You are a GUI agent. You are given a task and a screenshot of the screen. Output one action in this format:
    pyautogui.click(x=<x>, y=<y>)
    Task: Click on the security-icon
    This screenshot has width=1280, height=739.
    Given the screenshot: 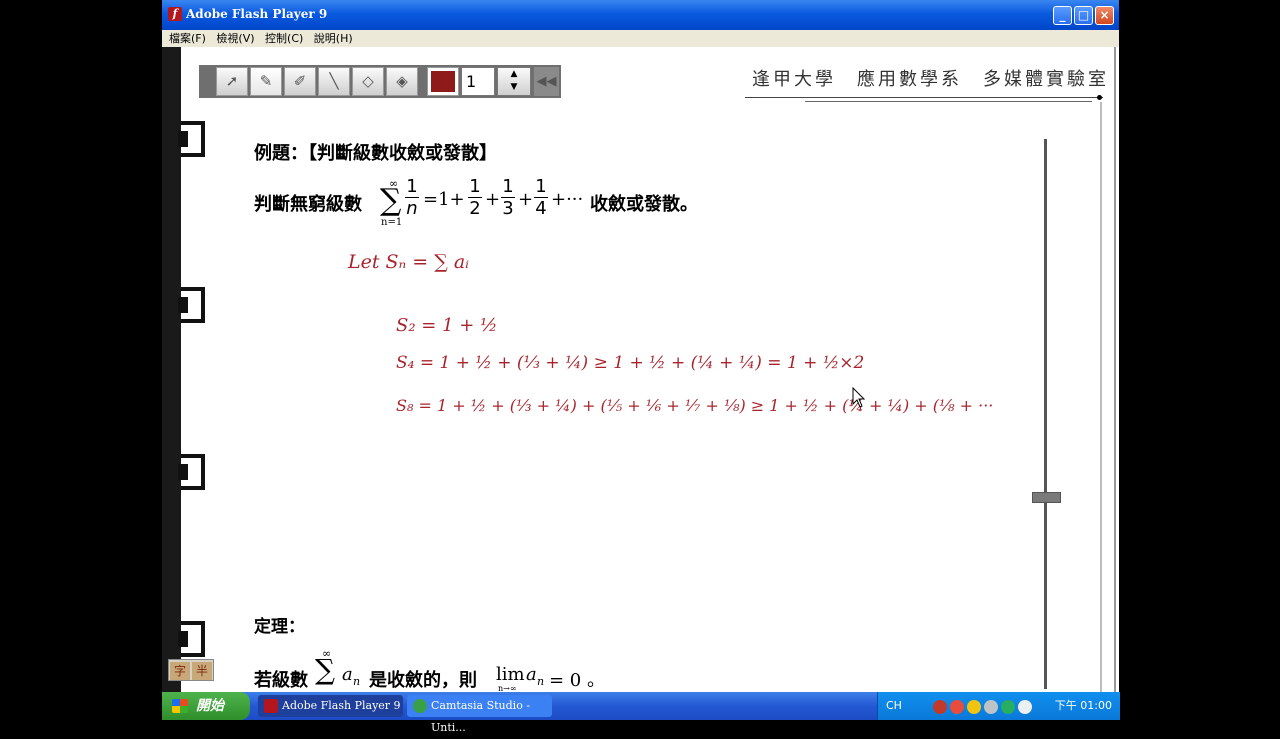 What is the action you would take?
    pyautogui.click(x=957, y=707)
    